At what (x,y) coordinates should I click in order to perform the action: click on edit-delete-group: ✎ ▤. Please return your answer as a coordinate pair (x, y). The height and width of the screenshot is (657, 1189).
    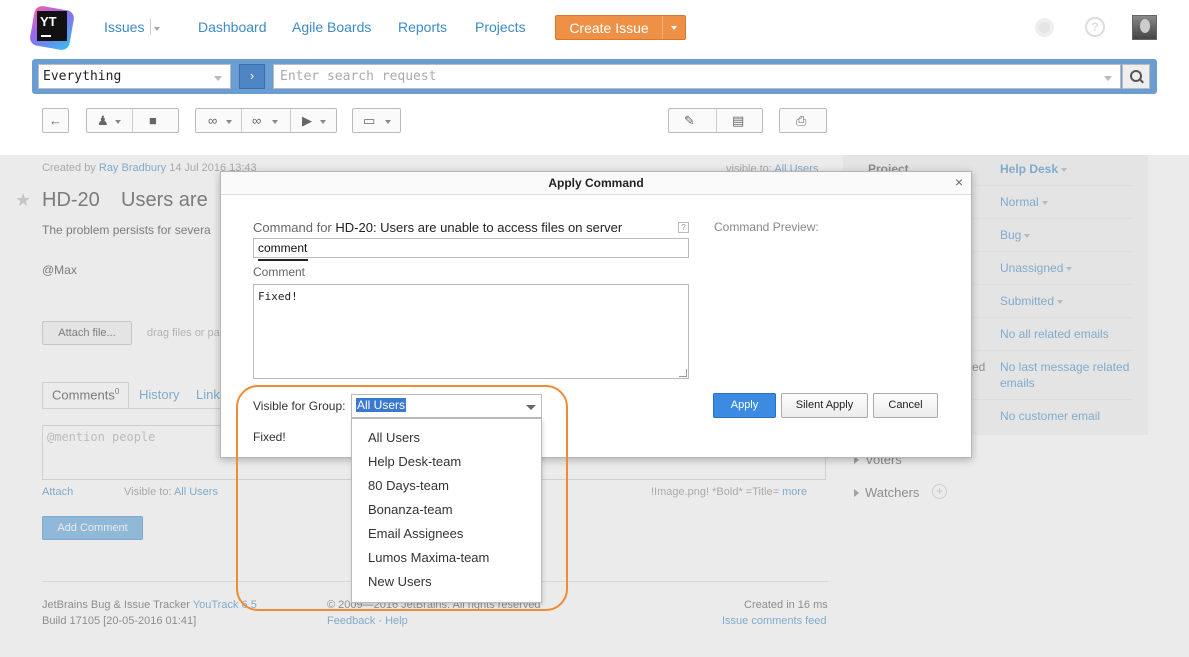
    Looking at the image, I should click on (715, 120).